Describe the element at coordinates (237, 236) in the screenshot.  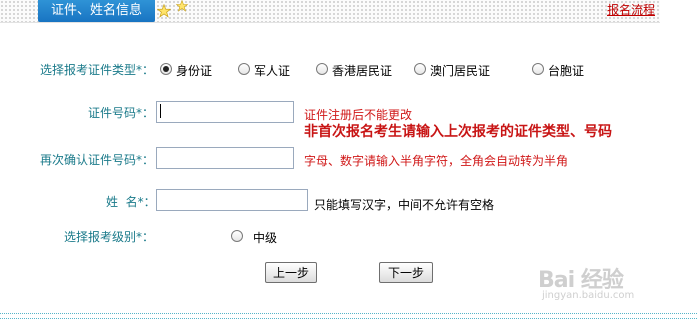
I see `radio-intermediate-level` at that location.